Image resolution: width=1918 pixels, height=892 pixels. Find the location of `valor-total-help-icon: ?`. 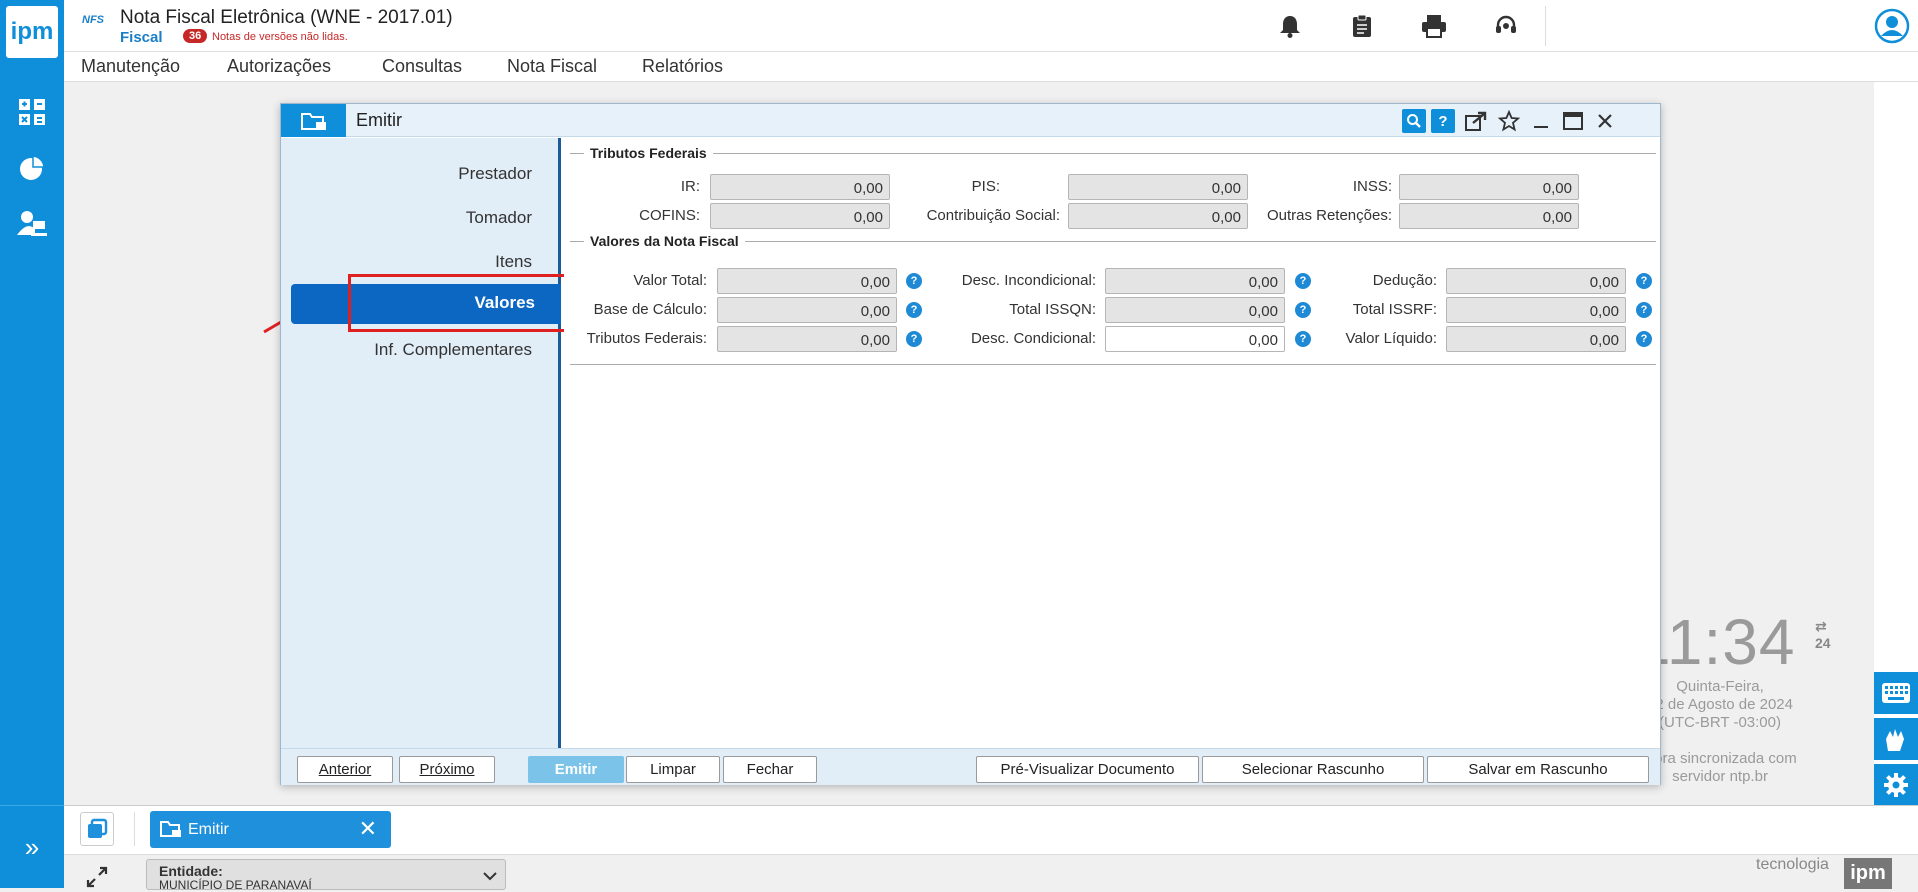

valor-total-help-icon: ? is located at coordinates (914, 281).